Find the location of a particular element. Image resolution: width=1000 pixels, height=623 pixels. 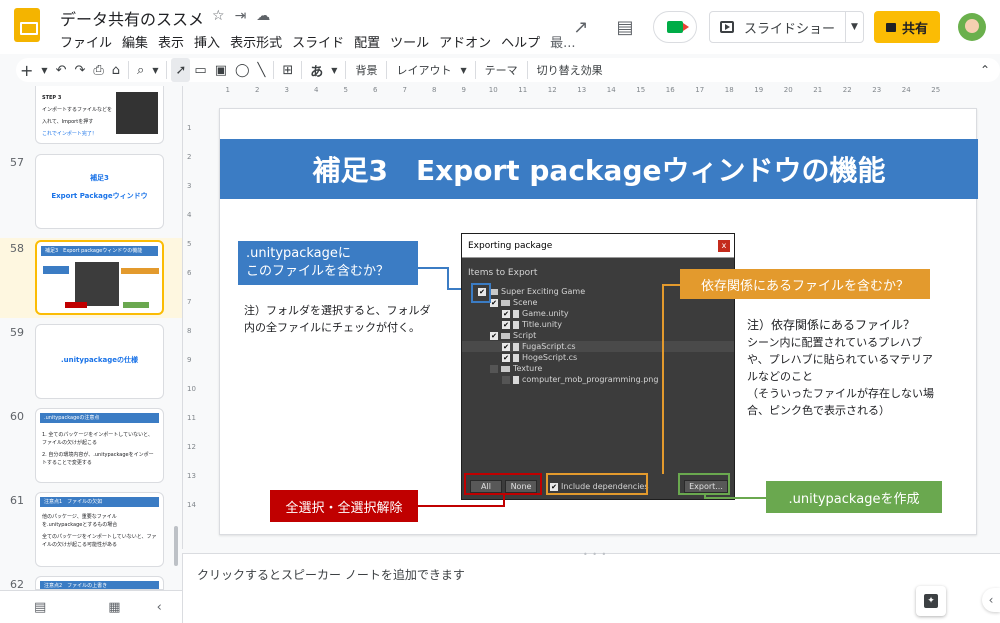

menu-tools: ツール is located at coordinates (412, 41).